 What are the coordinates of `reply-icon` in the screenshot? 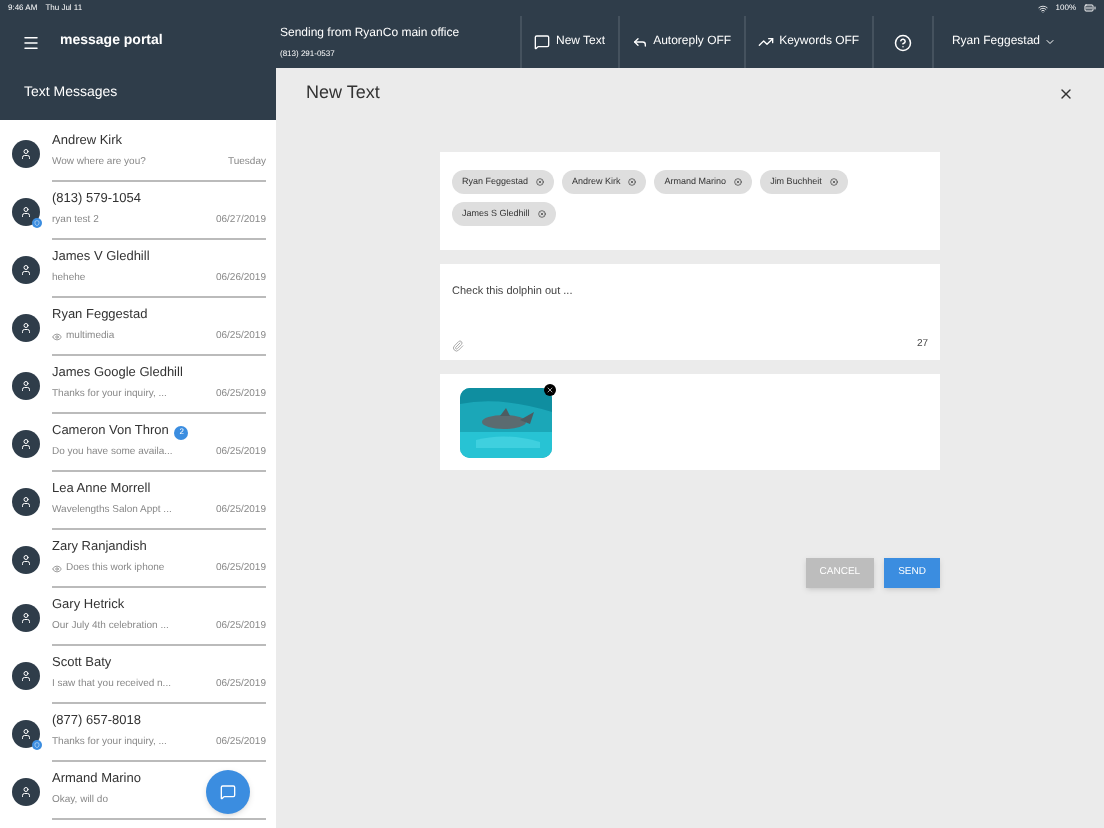 It's located at (639, 42).